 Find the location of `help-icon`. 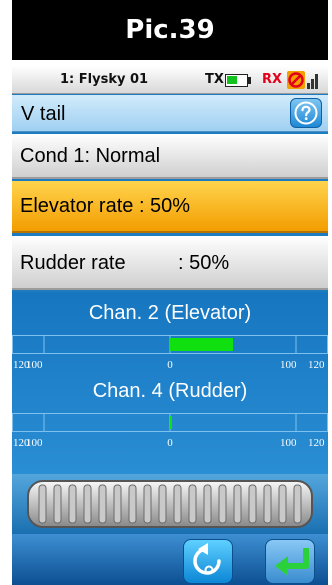

help-icon is located at coordinates (306, 113).